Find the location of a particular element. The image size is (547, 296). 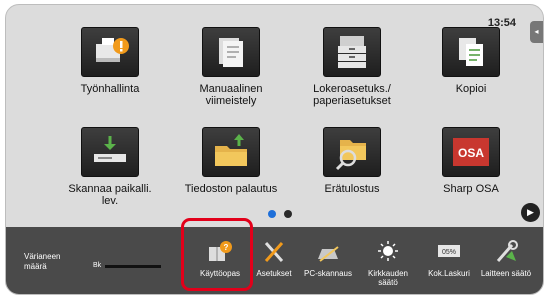

page-indicator is located at coordinates (284, 214).